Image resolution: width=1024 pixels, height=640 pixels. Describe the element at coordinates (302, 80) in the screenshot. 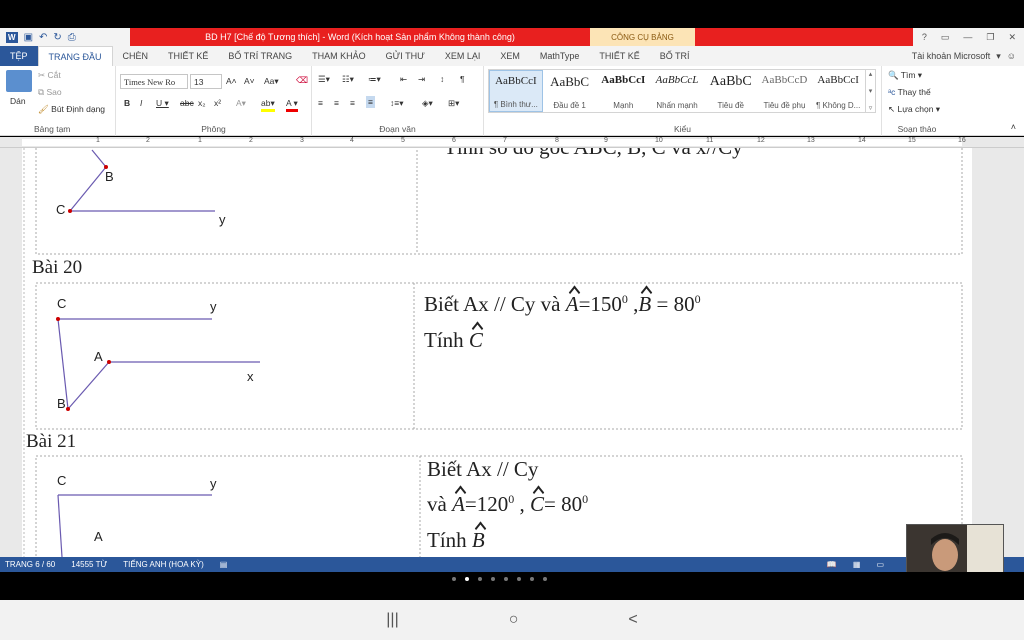

I see `clear-format-icon: ⌫` at that location.